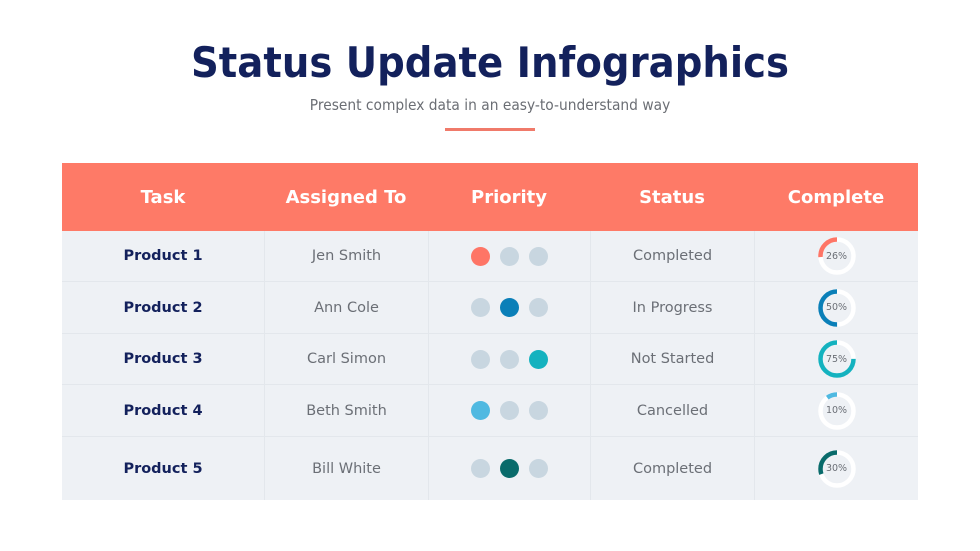 This screenshot has height=551, width=980. Describe the element at coordinates (836, 197) in the screenshot. I see `column-header-complete: Complete` at that location.